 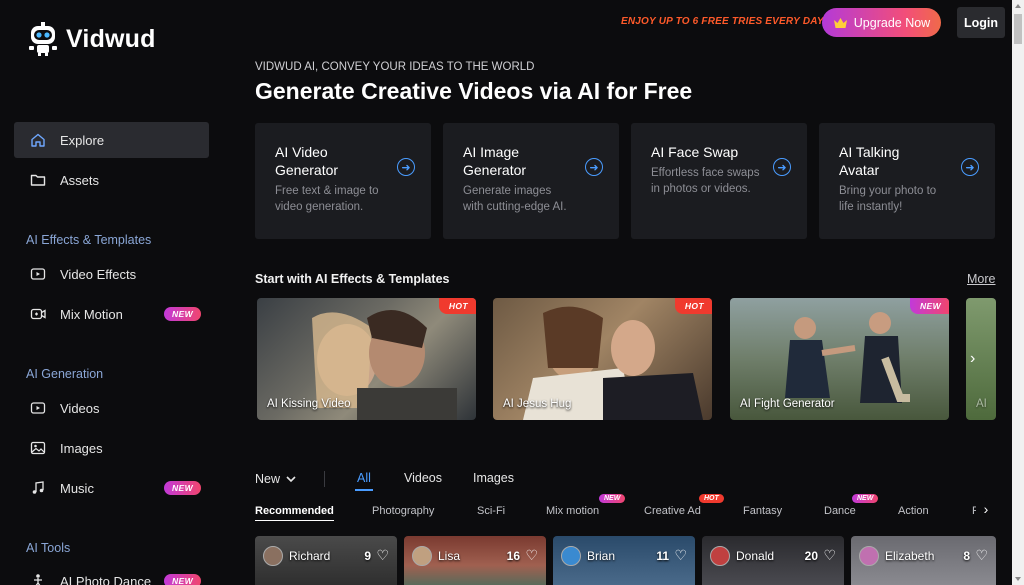 What do you see at coordinates (38, 448) in the screenshot?
I see `image-icon` at bounding box center [38, 448].